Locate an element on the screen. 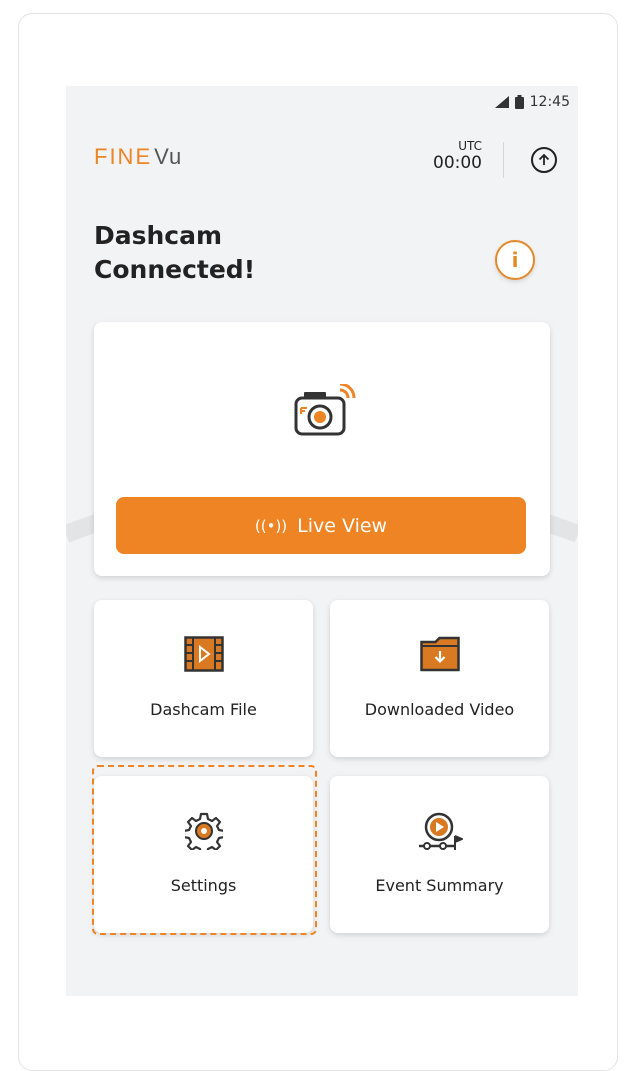 This screenshot has width=630, height=1071. film-icon is located at coordinates (203, 654).